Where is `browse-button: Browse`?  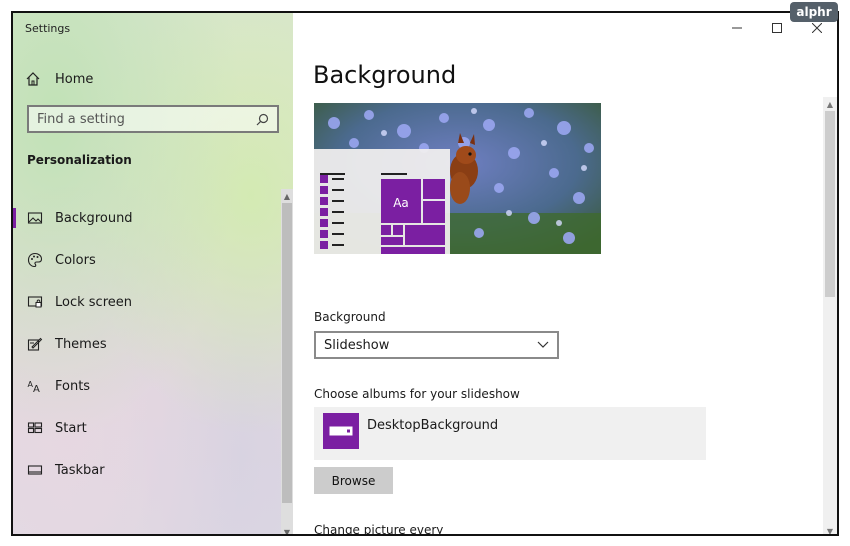 browse-button: Browse is located at coordinates (353, 480).